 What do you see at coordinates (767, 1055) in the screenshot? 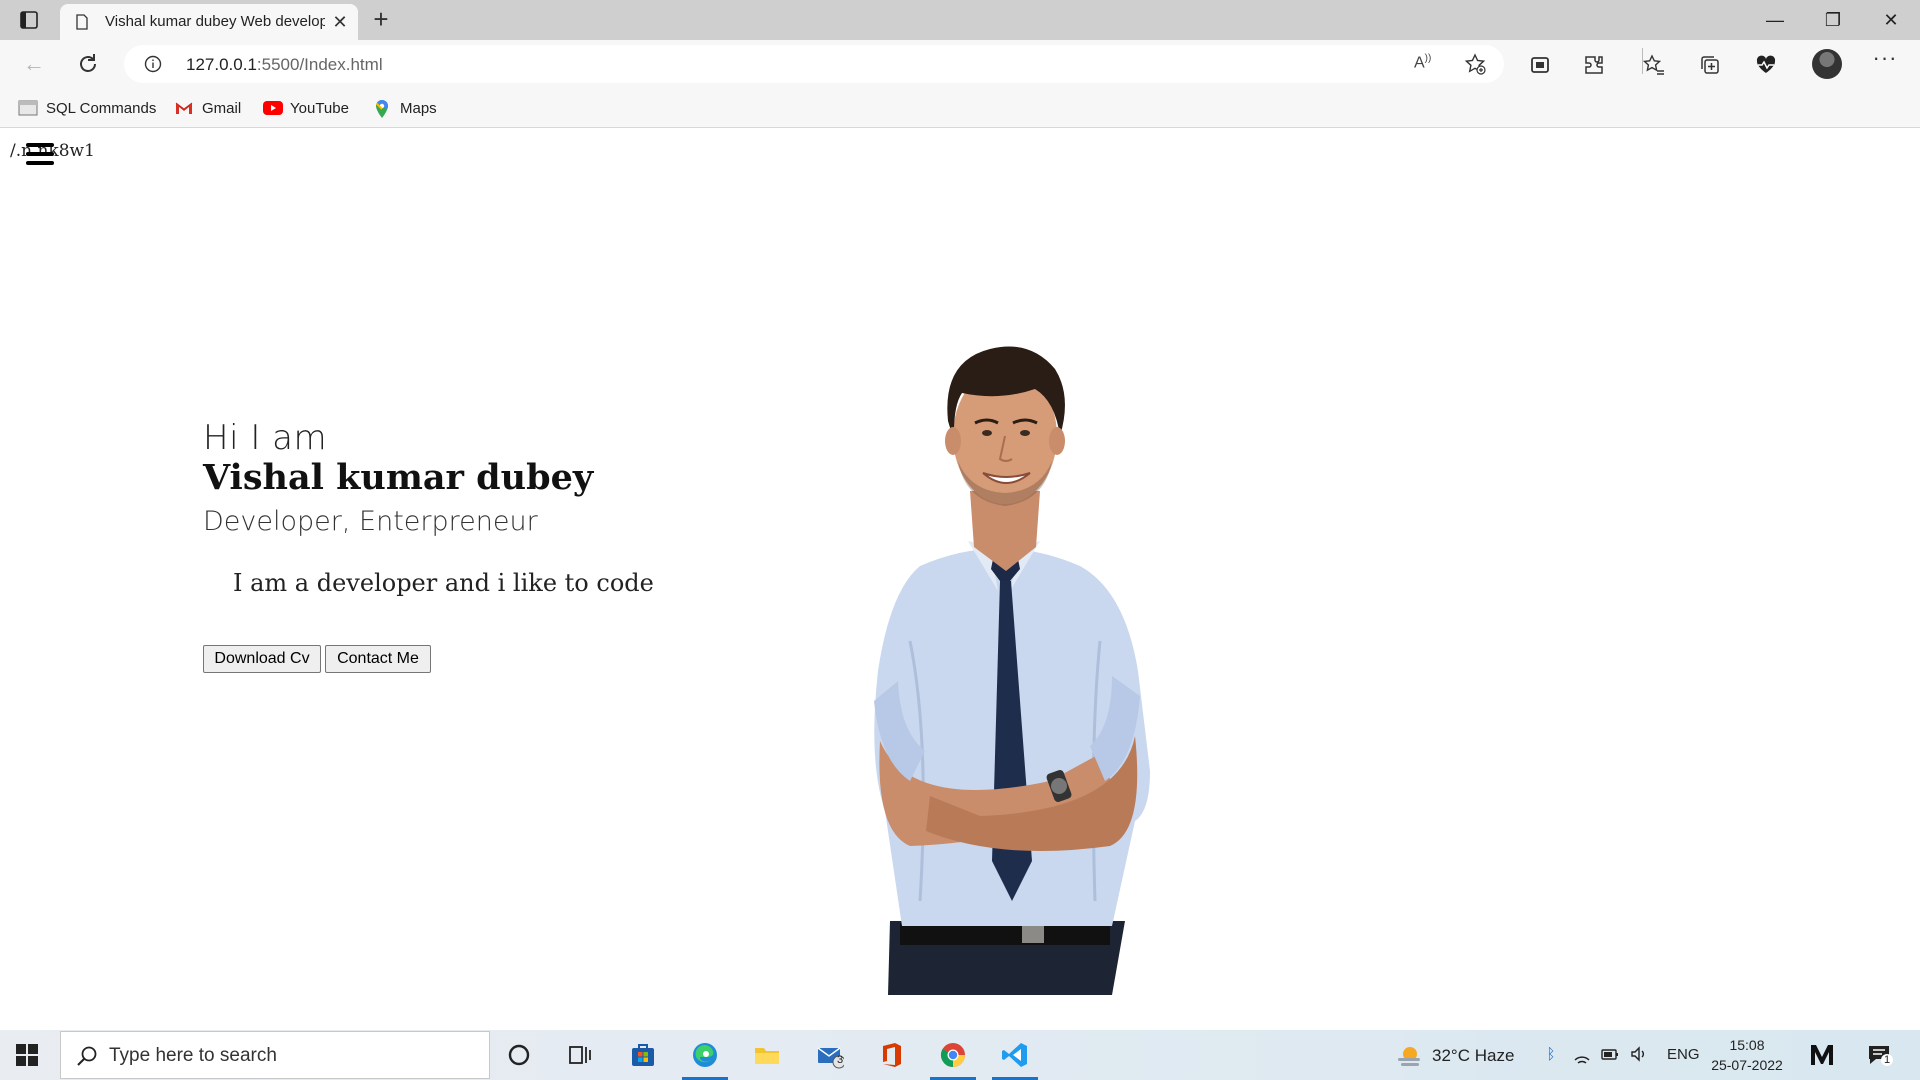
I see `file-explorer-icon` at bounding box center [767, 1055].